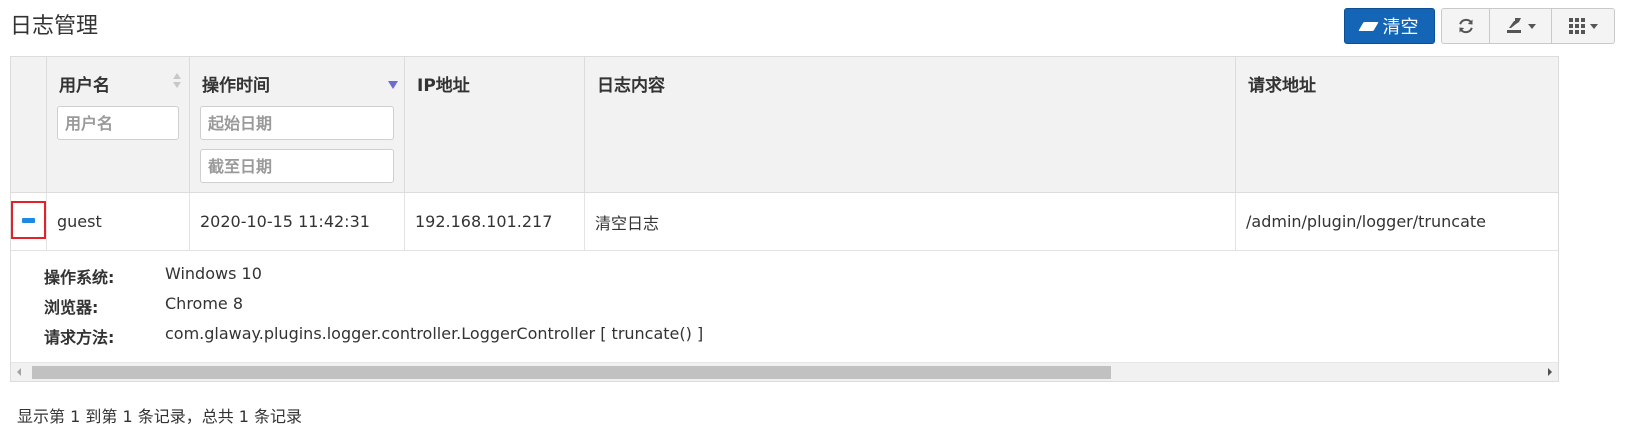 The height and width of the screenshot is (447, 1627). What do you see at coordinates (910, 124) in the screenshot?
I see `header-content: 日志内容` at bounding box center [910, 124].